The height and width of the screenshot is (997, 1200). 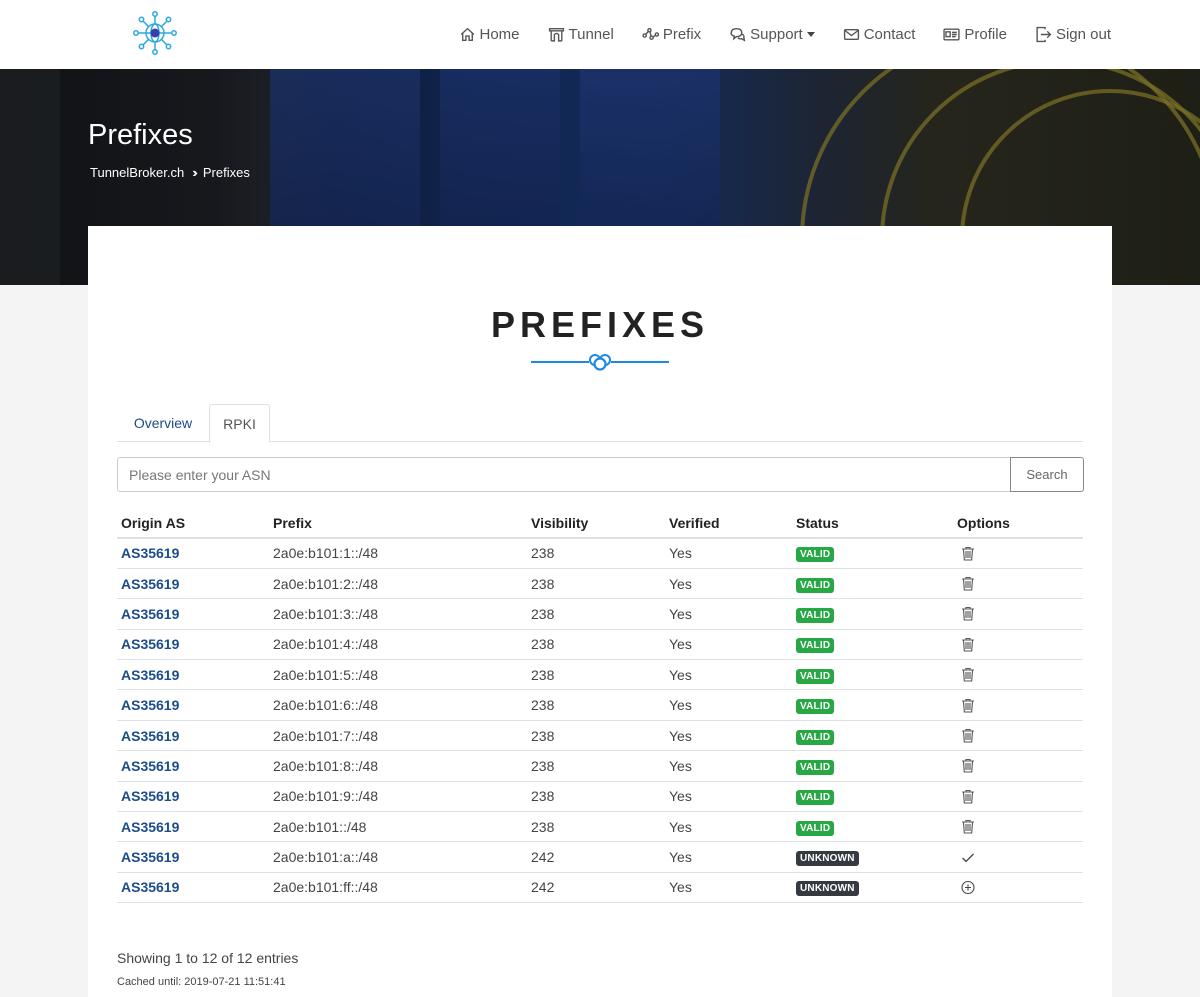 I want to click on nav-profile: Profile, so click(x=975, y=34).